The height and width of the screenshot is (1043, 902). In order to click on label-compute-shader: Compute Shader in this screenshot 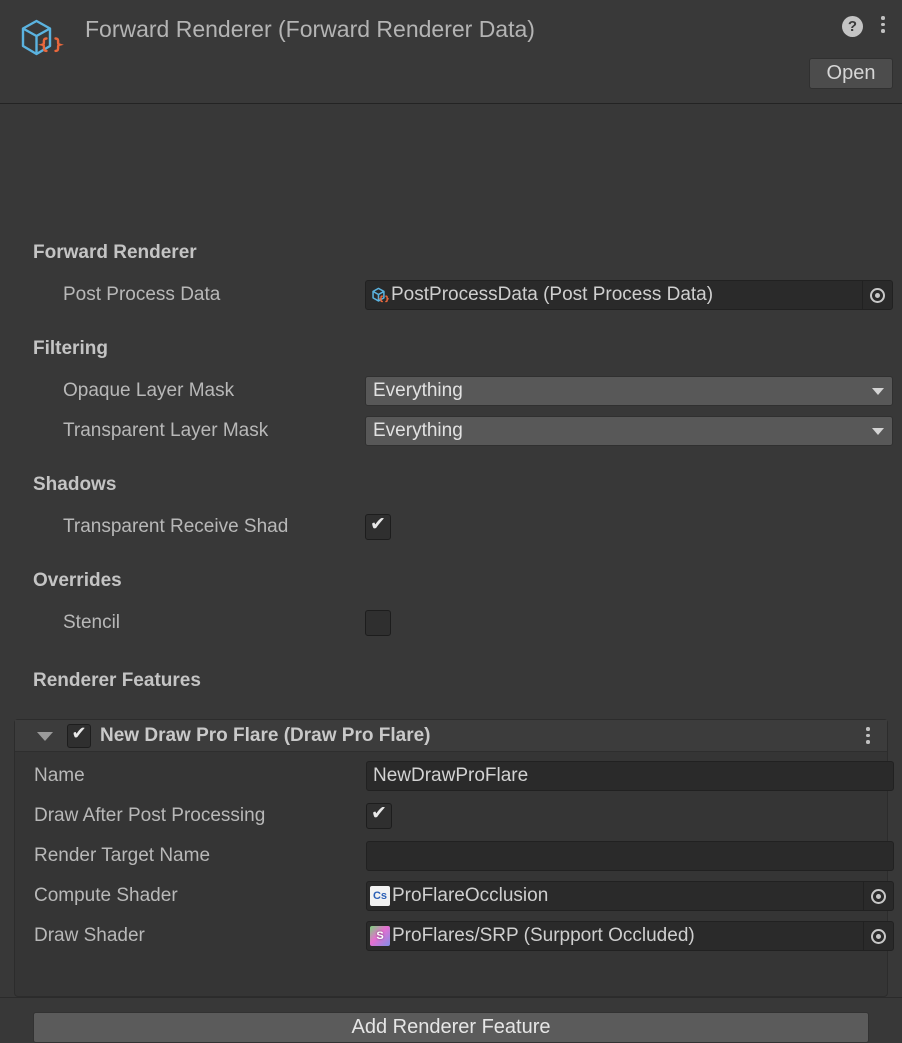, I will do `click(106, 895)`.